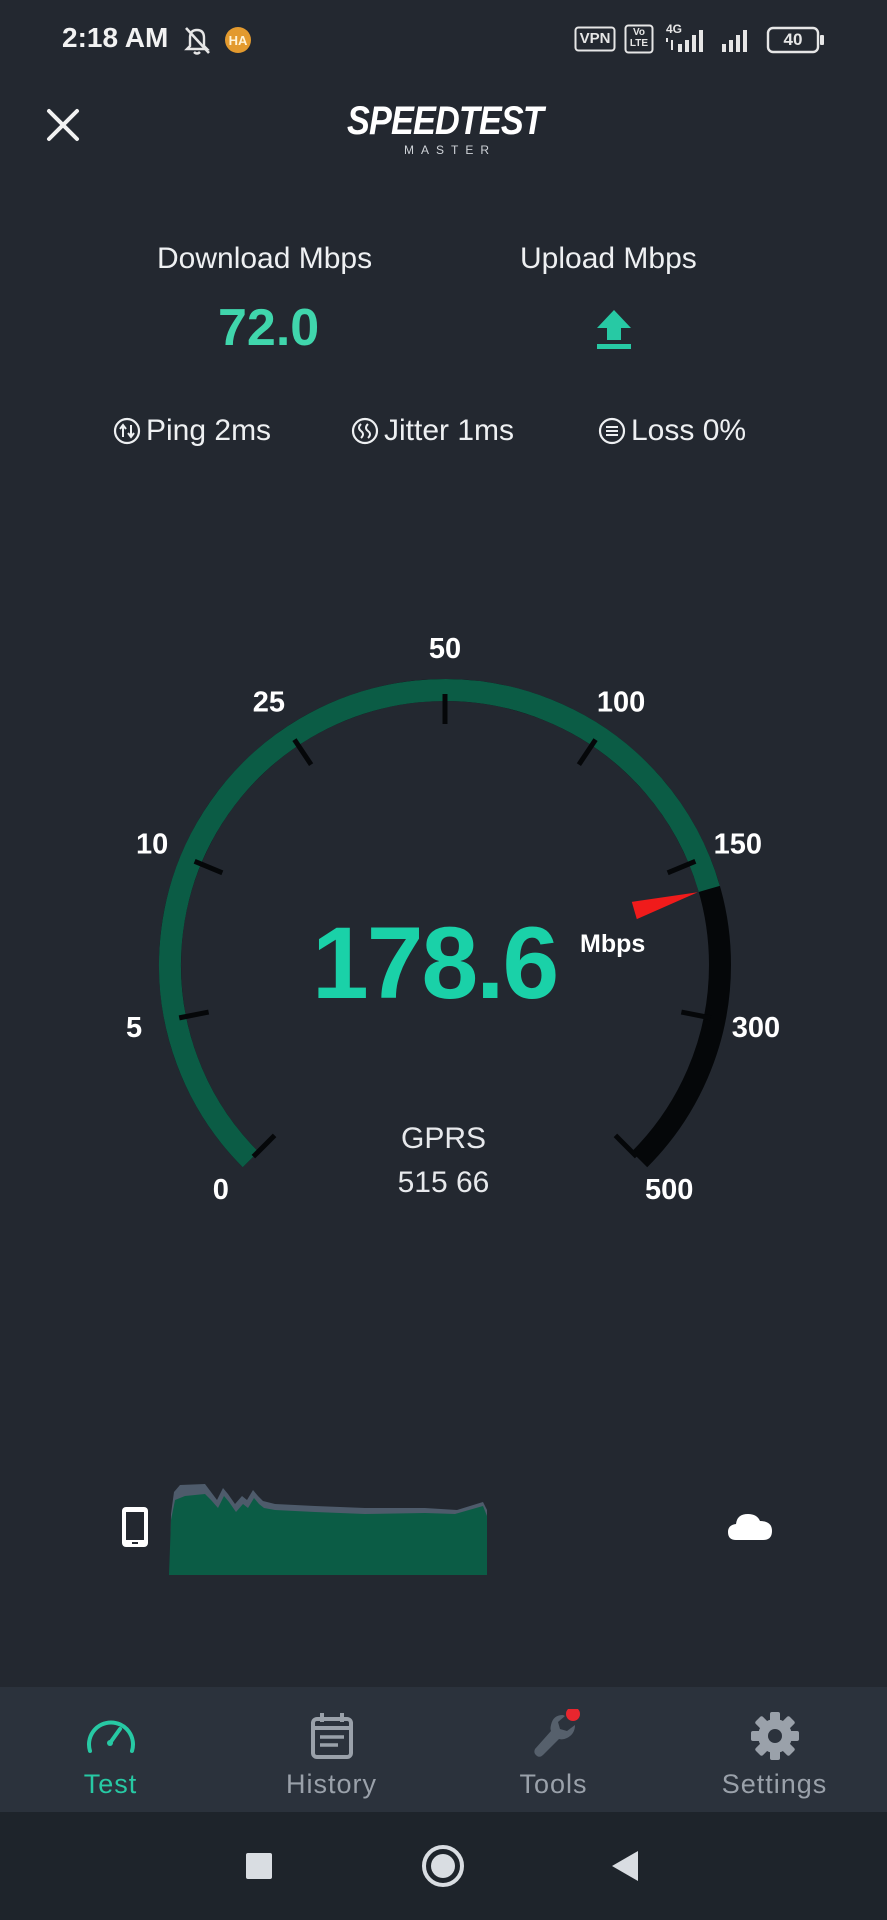 This screenshot has height=1920, width=887. What do you see at coordinates (595, 38) in the screenshot?
I see `vpn-label: VPN` at bounding box center [595, 38].